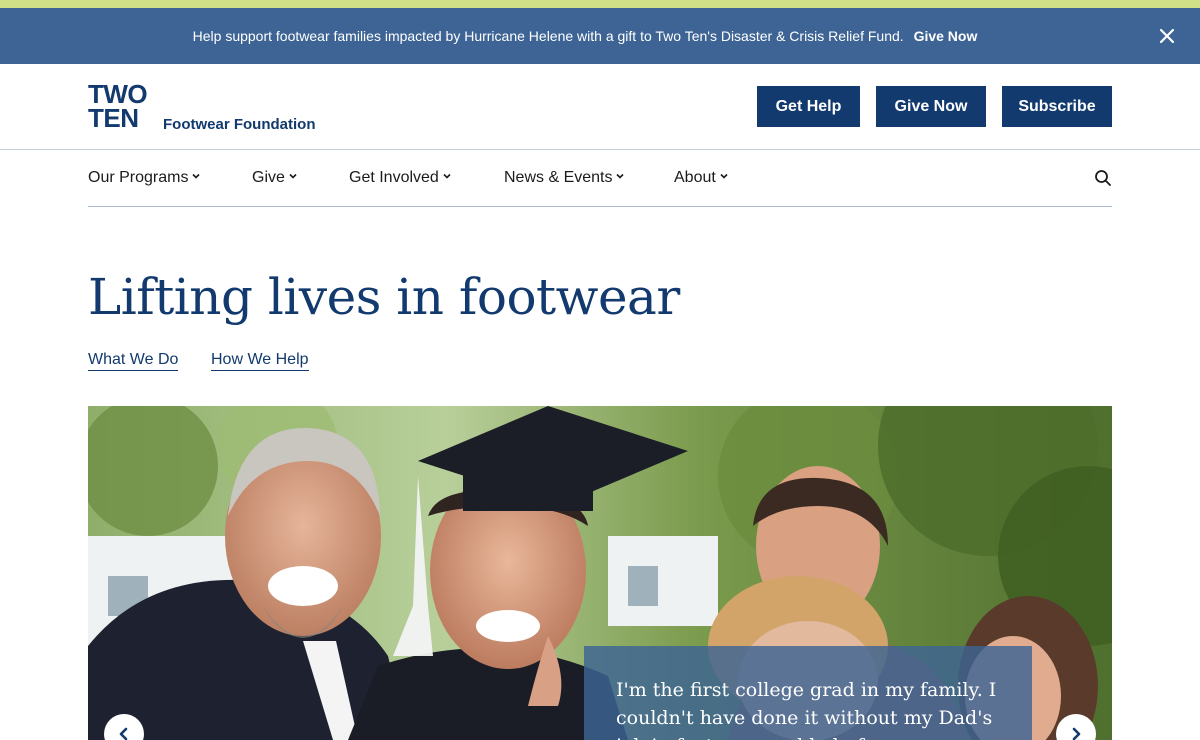  I want to click on get-help-button: Get Help, so click(808, 106).